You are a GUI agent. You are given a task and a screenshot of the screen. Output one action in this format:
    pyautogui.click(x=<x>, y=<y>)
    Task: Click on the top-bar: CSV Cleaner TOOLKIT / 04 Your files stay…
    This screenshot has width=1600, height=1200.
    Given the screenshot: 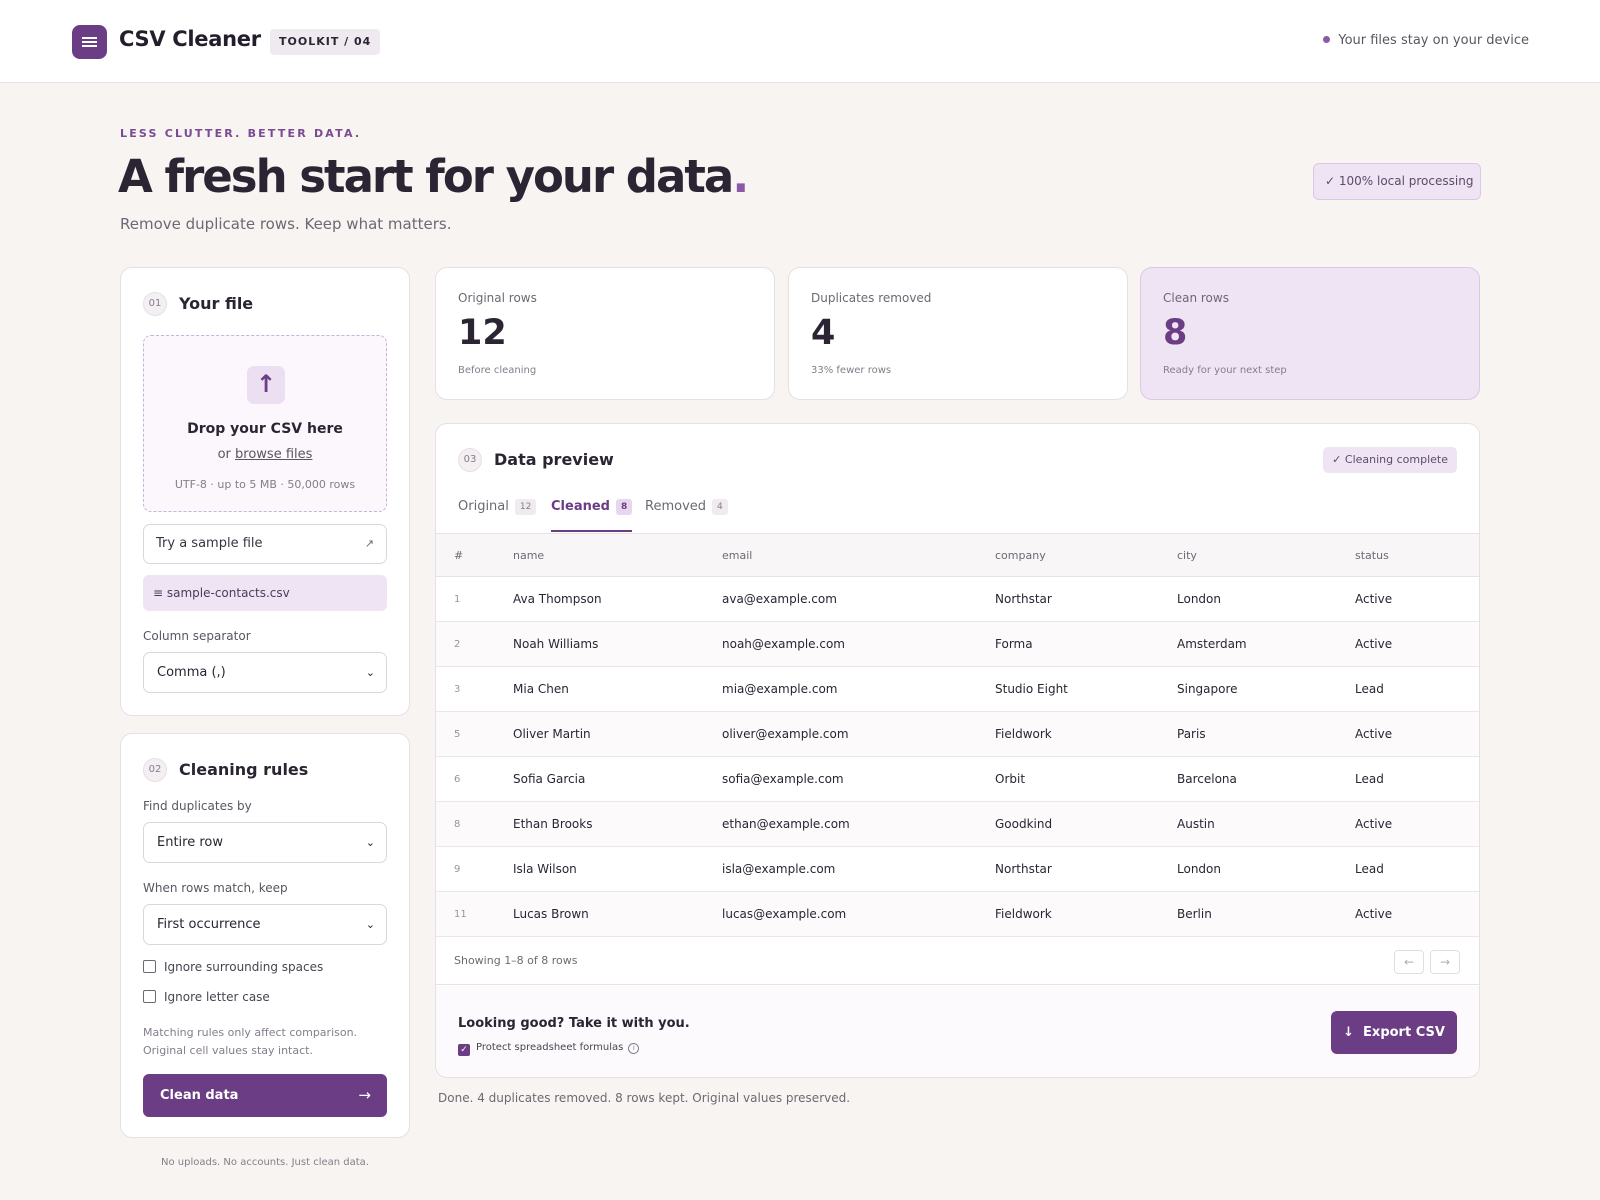 What is the action you would take?
    pyautogui.click(x=800, y=41)
    